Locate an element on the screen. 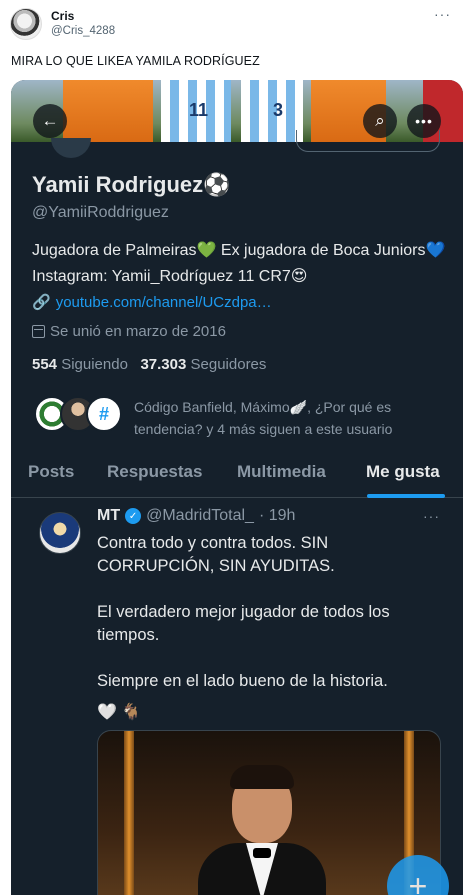  tab-multimedia: Multimedia is located at coordinates (281, 472).